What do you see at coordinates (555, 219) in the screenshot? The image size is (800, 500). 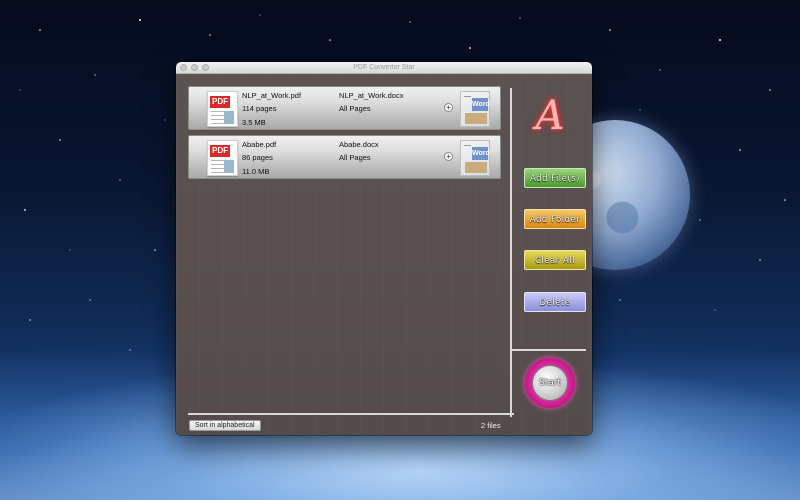 I see `add-folder-button: Add Folder` at bounding box center [555, 219].